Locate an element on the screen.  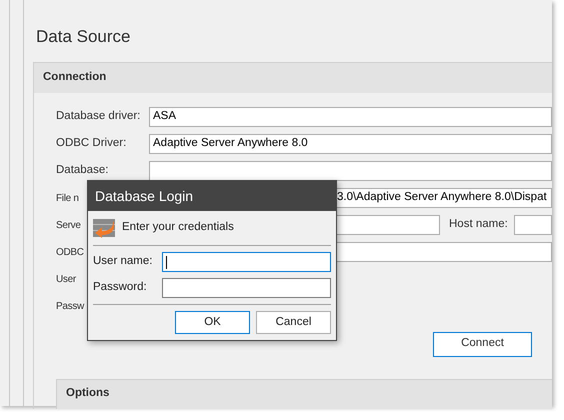
field-label: Database: is located at coordinates (82, 170).